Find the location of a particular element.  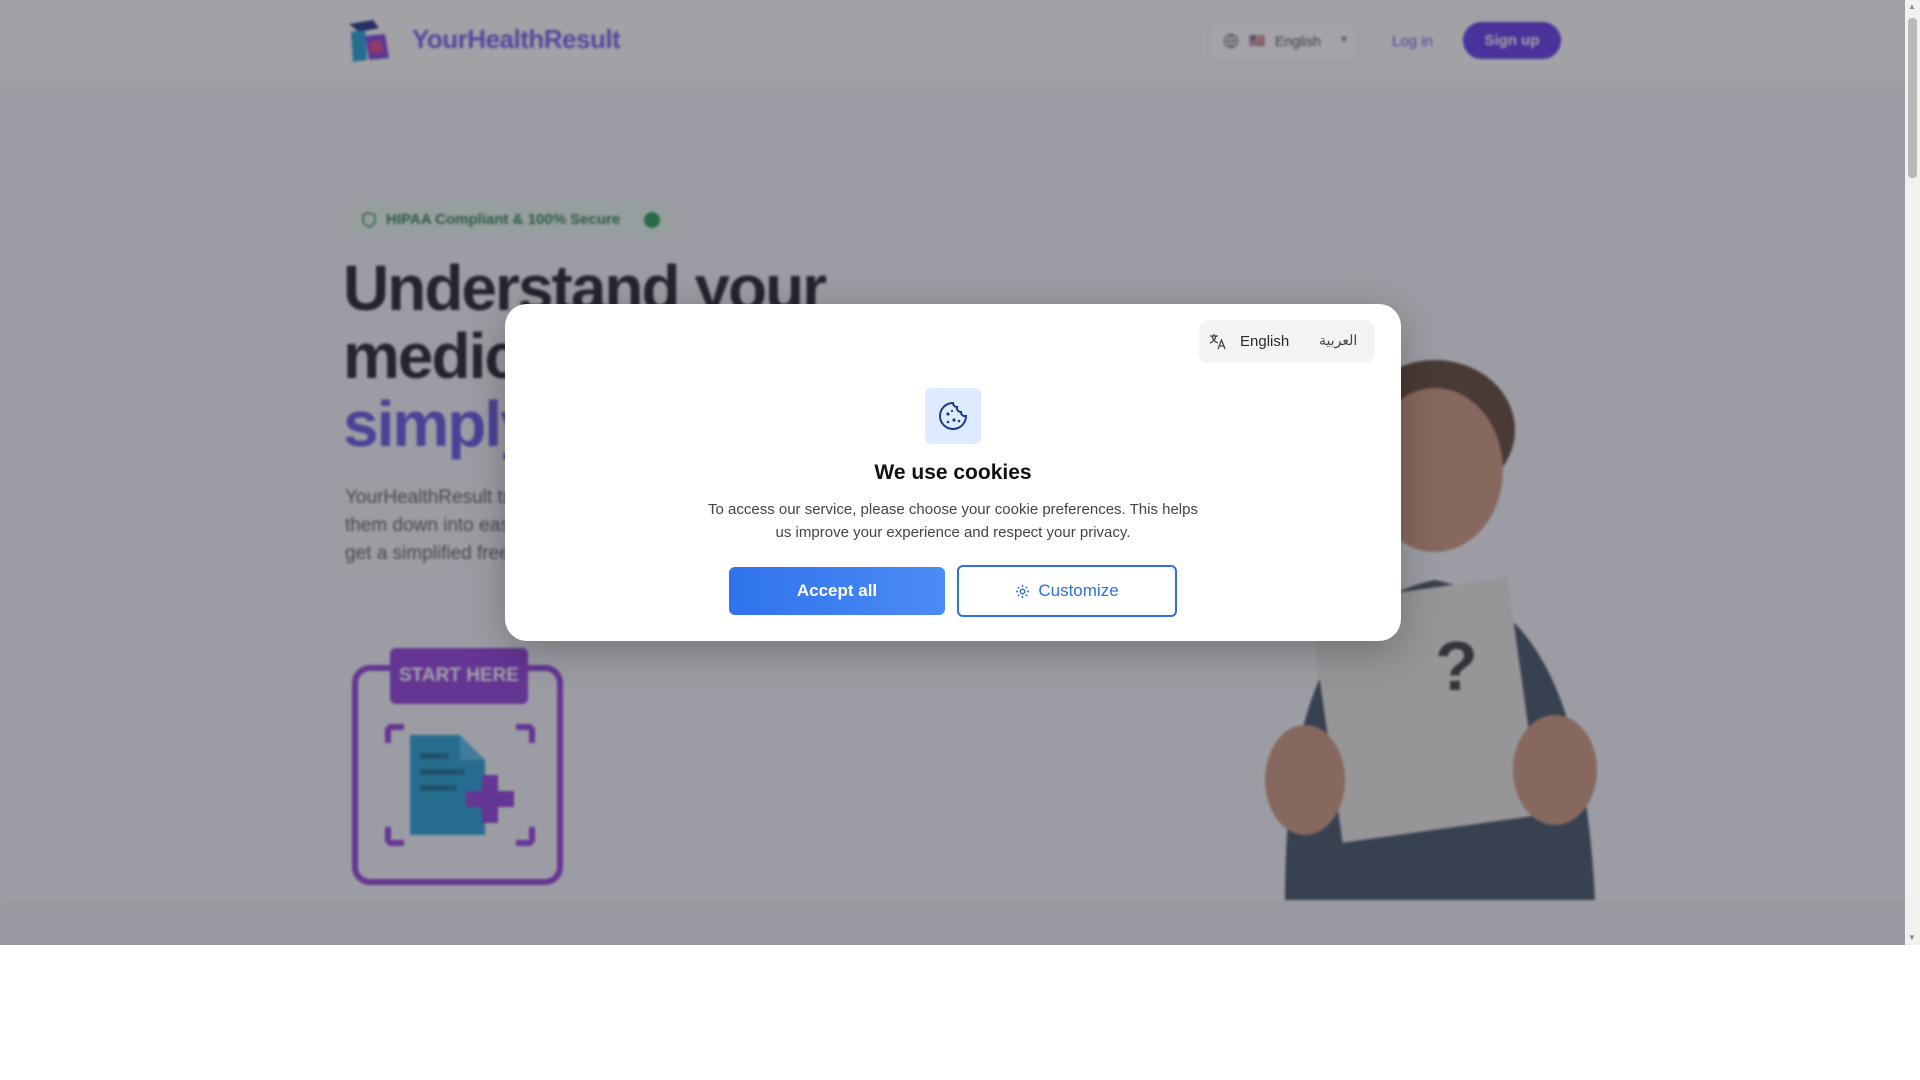

translate-icon is located at coordinates (1217, 342).